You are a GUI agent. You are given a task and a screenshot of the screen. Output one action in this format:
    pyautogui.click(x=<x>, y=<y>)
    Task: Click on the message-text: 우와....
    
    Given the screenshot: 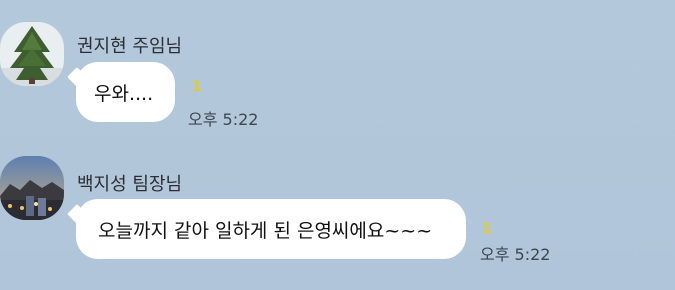 What is the action you would take?
    pyautogui.click(x=124, y=93)
    